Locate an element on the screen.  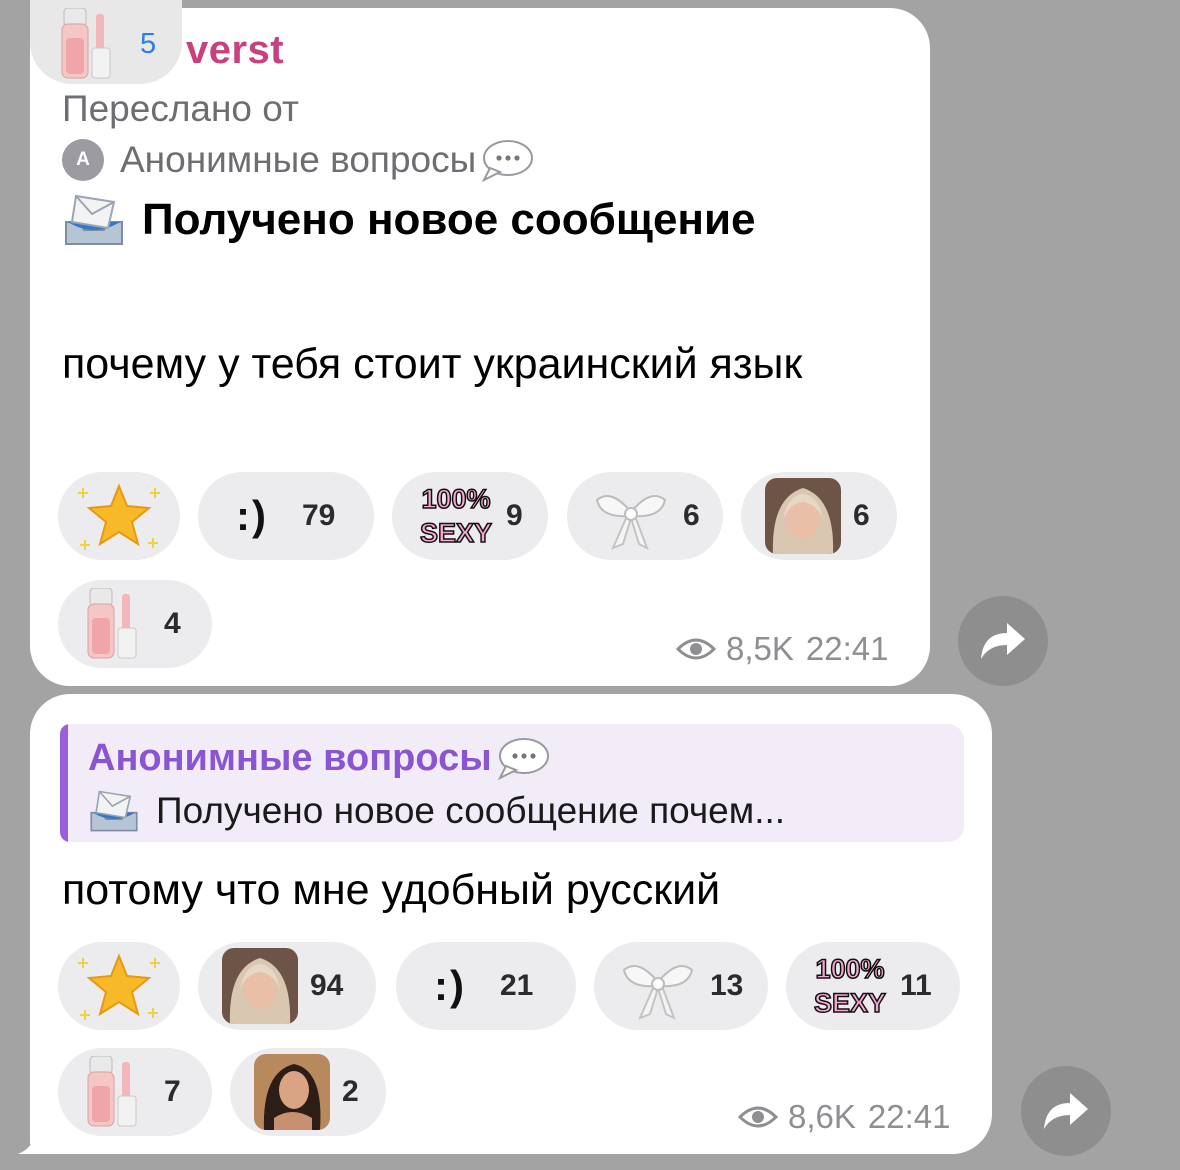
author-name: verst is located at coordinates (235, 50).